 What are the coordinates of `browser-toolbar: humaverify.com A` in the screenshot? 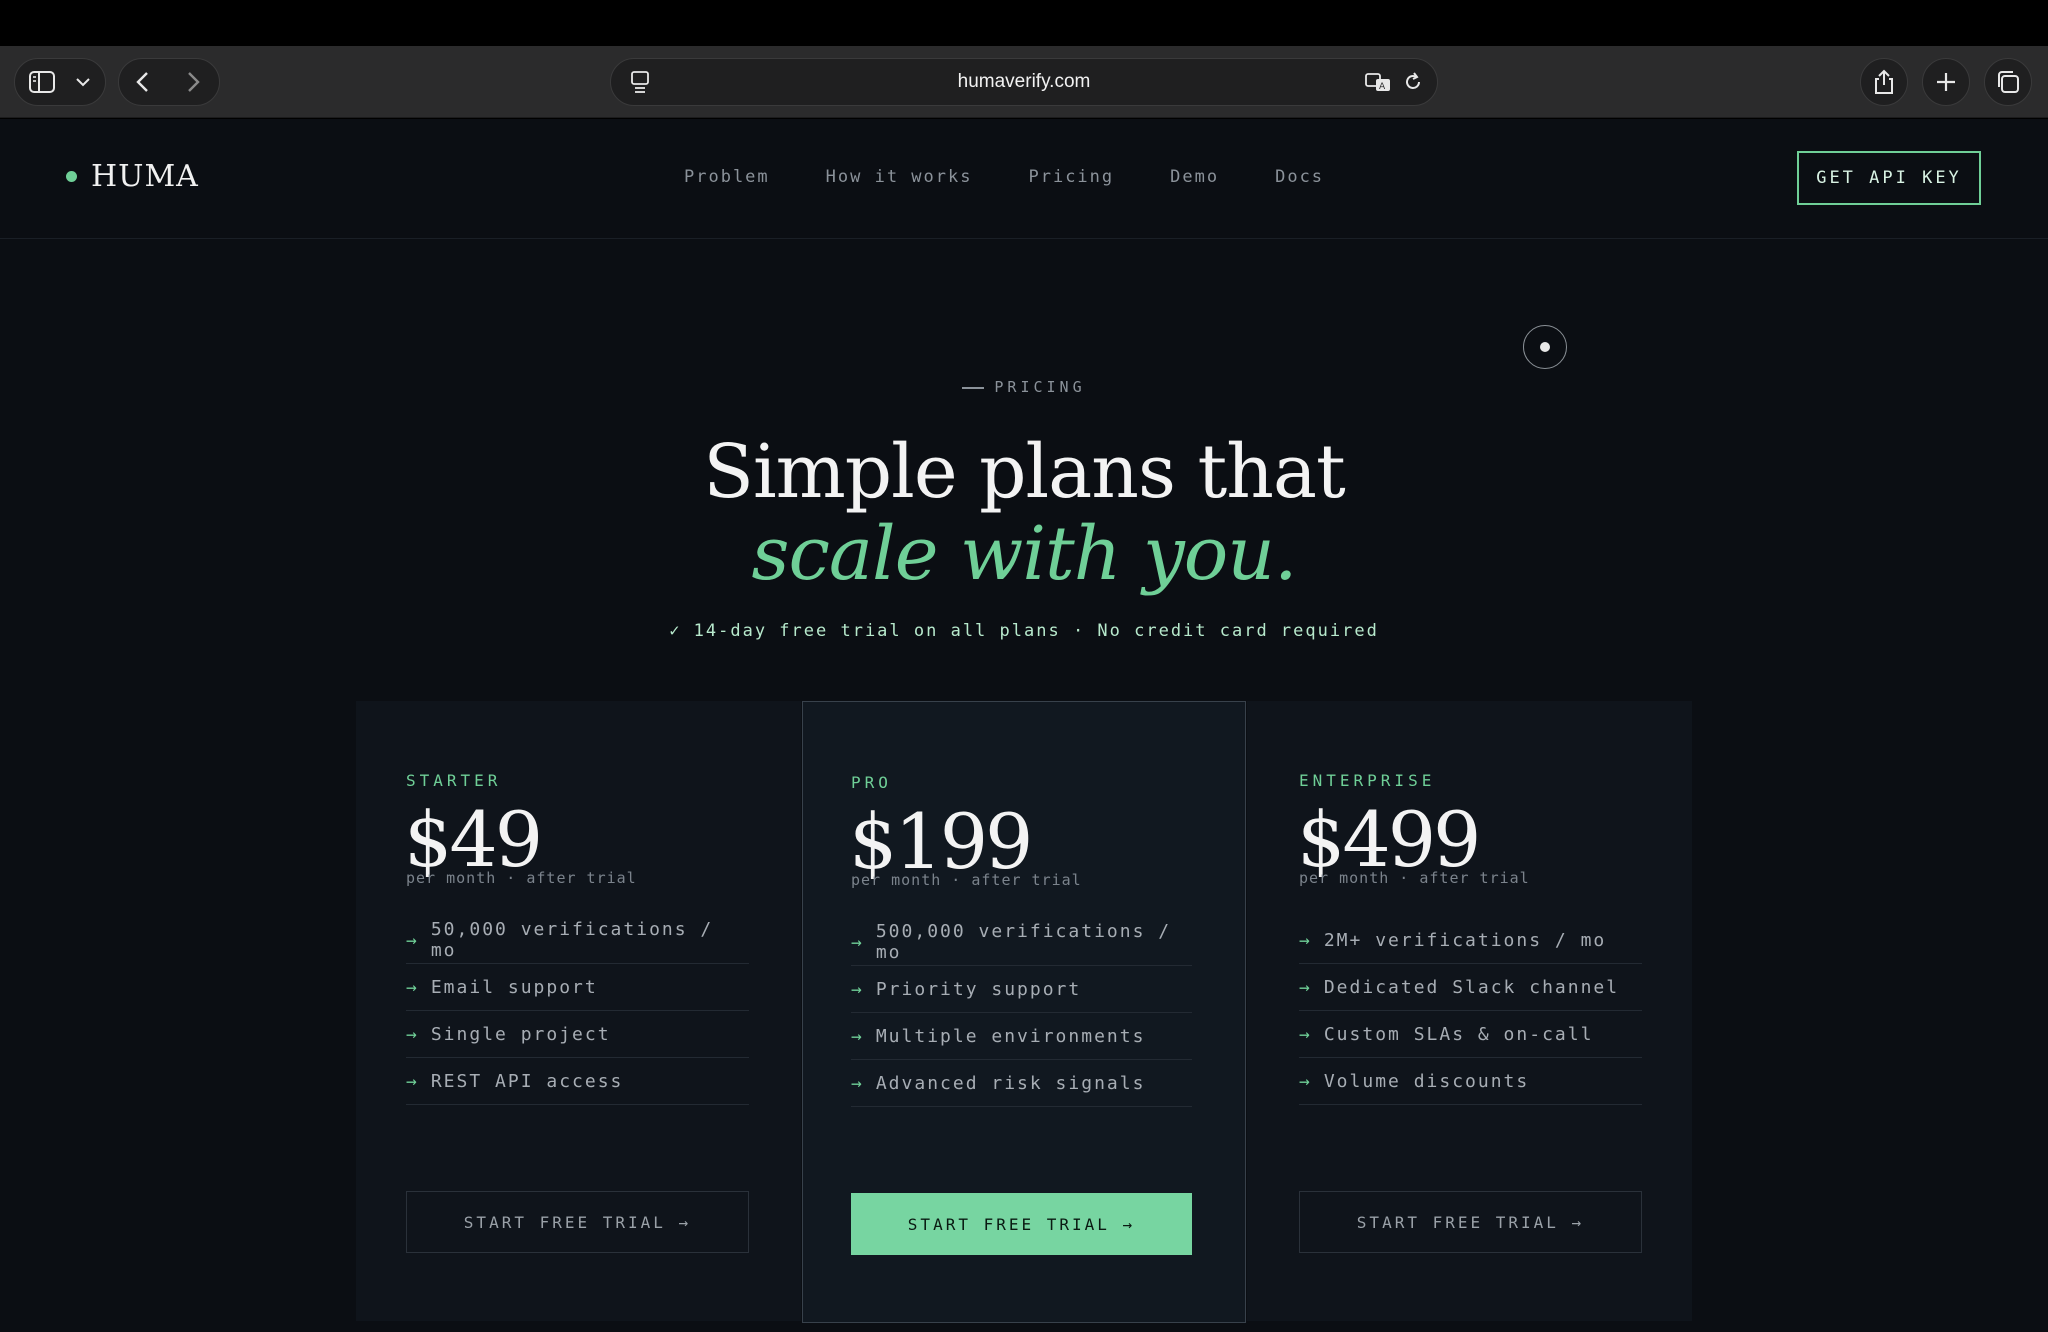 It's located at (1024, 82).